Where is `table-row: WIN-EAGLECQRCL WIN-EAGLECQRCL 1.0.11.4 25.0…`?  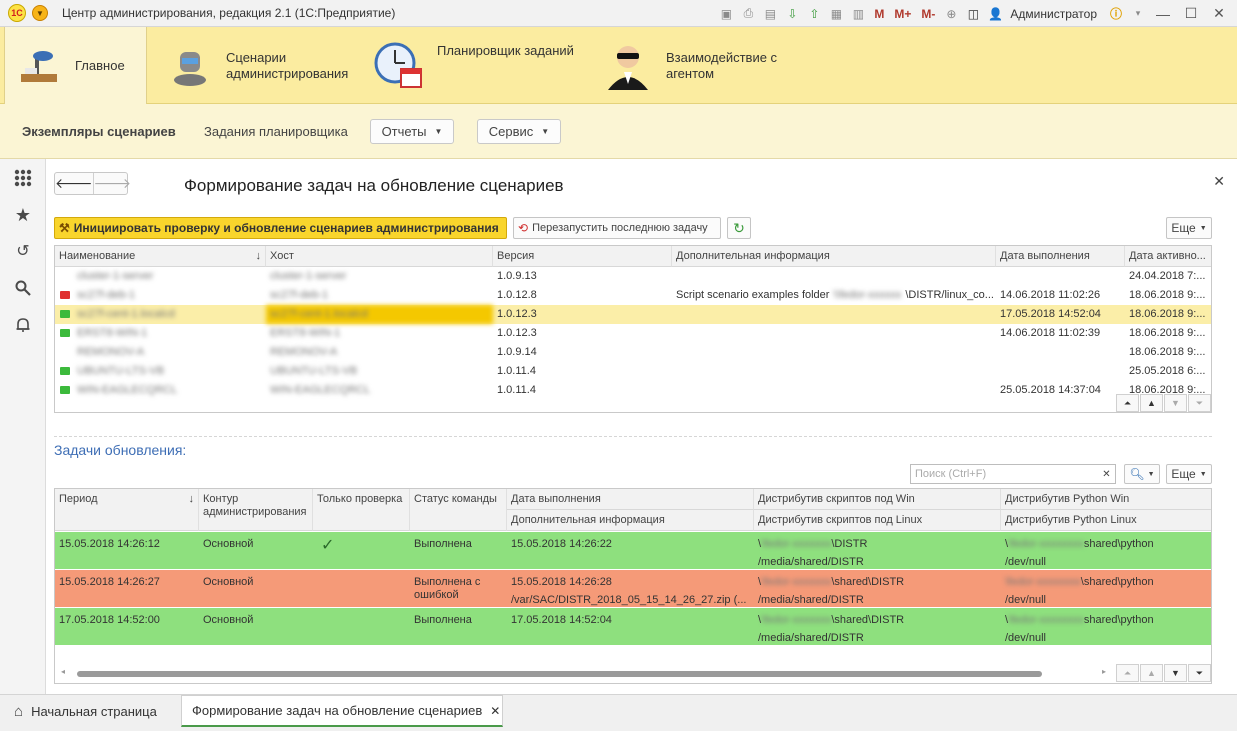 table-row: WIN-EAGLECQRCL WIN-EAGLECQRCL 1.0.11.4 25.0… is located at coordinates (633, 390).